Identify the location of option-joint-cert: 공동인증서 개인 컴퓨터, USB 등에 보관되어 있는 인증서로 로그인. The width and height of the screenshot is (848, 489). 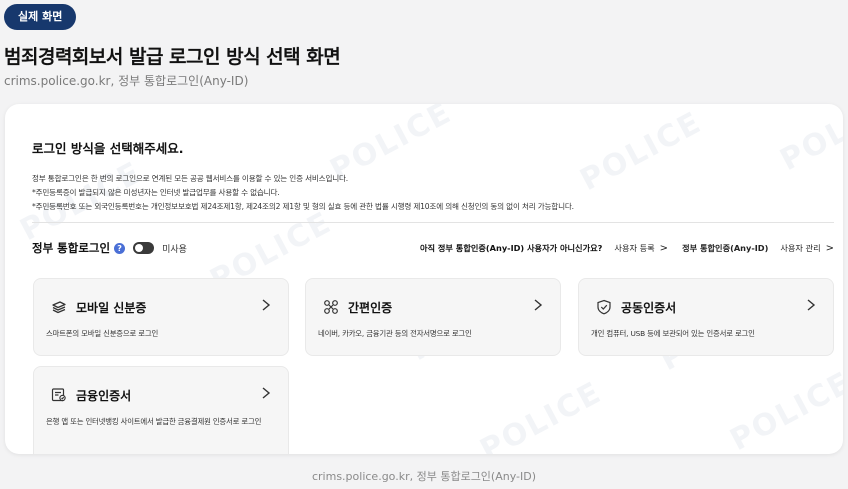
(706, 317).